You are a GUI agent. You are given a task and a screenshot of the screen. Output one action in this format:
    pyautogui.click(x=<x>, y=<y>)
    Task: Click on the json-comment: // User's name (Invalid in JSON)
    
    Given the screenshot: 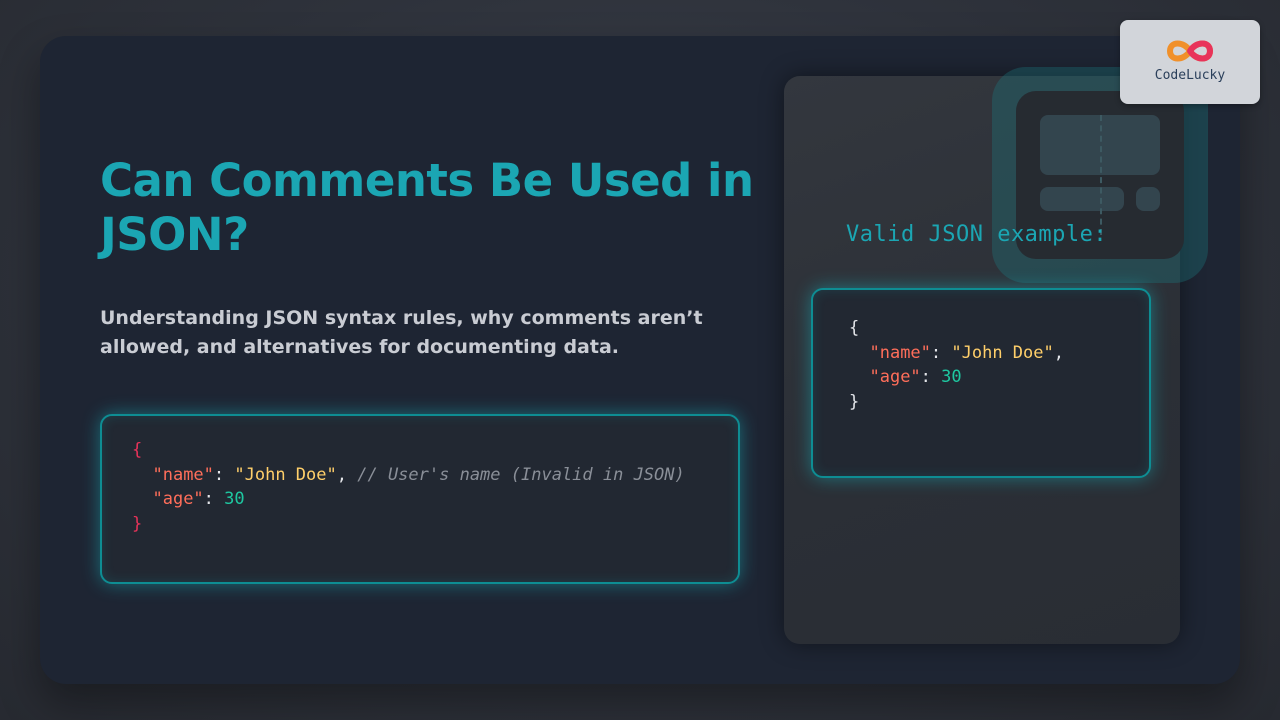 What is the action you would take?
    pyautogui.click(x=521, y=474)
    